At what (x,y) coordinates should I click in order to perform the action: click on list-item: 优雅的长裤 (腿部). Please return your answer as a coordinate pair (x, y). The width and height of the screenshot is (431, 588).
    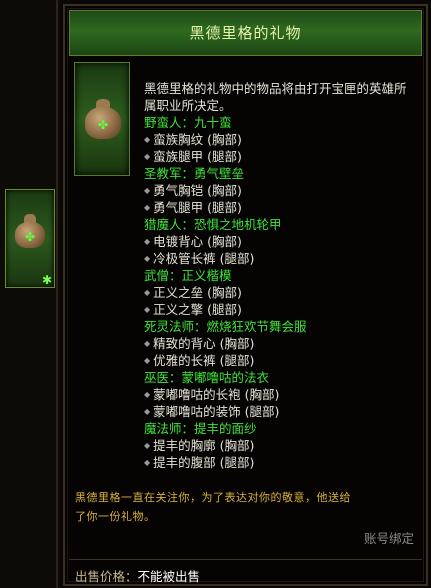
    Looking at the image, I should click on (199, 360).